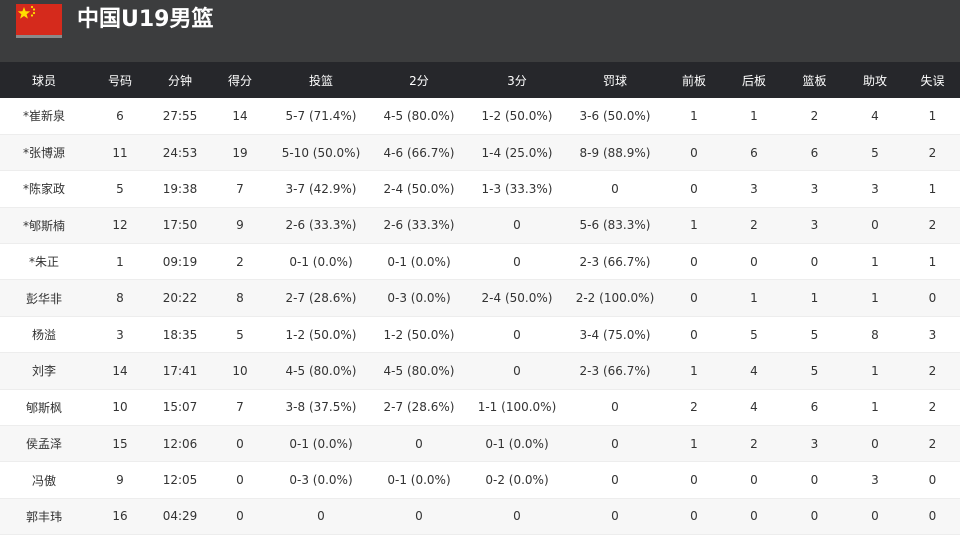 This screenshot has width=960, height=536. I want to click on player-name: 刘李, so click(44, 371).